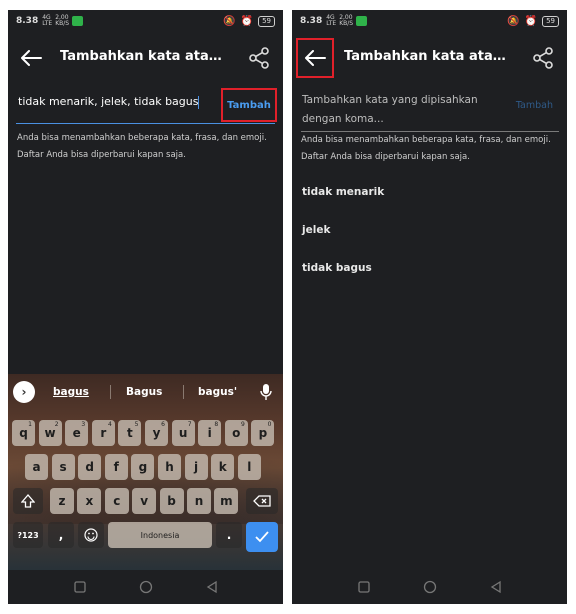 Image resolution: width=576 pixels, height=614 pixels. I want to click on key-number-hint: 2, so click(56, 424).